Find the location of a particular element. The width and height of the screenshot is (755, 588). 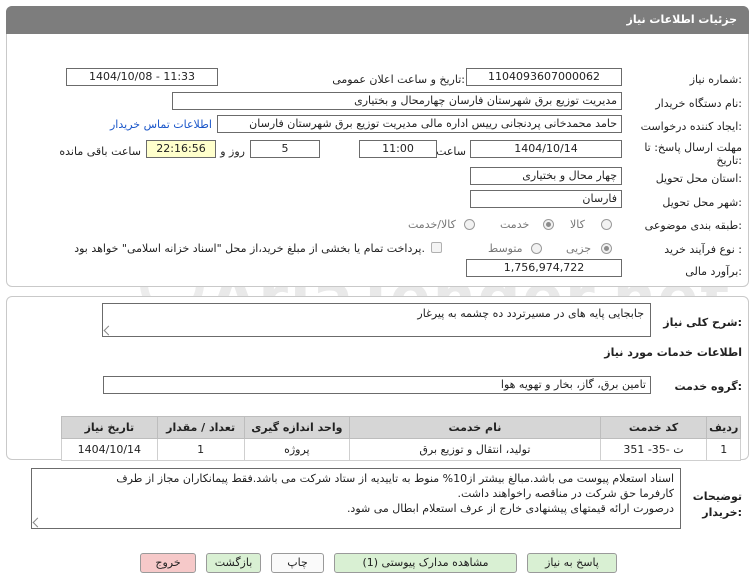

cell-unit: پروژه is located at coordinates (297, 449).